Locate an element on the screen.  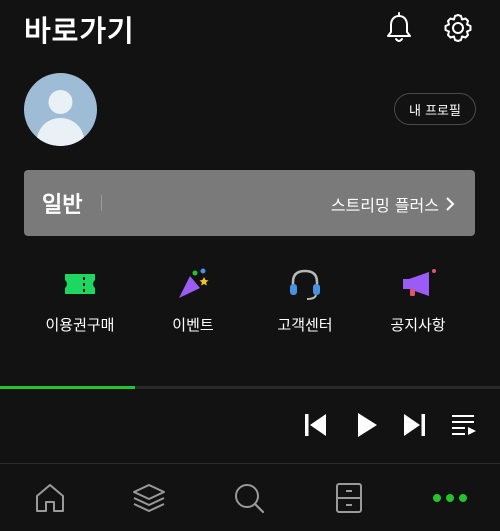
bell-icon is located at coordinates (399, 28).